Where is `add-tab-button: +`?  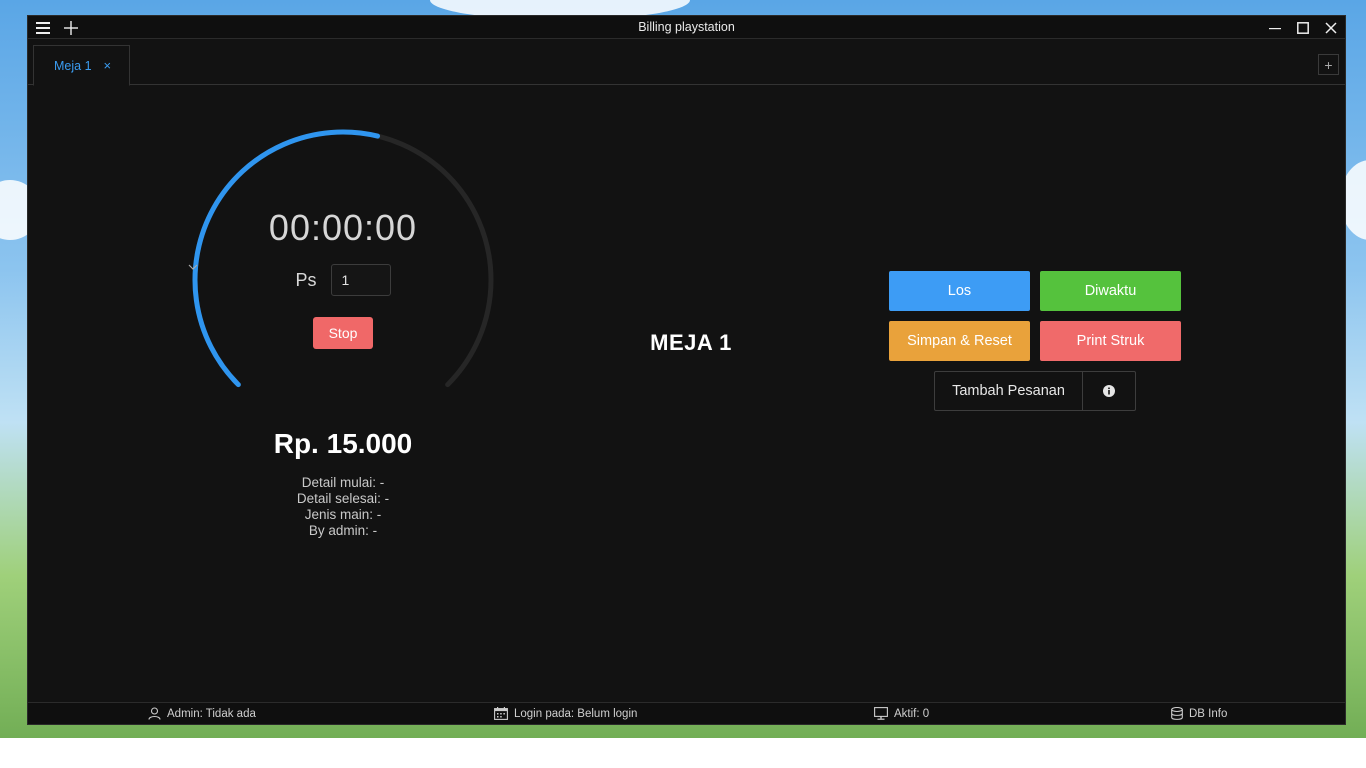
add-tab-button: + is located at coordinates (1328, 64).